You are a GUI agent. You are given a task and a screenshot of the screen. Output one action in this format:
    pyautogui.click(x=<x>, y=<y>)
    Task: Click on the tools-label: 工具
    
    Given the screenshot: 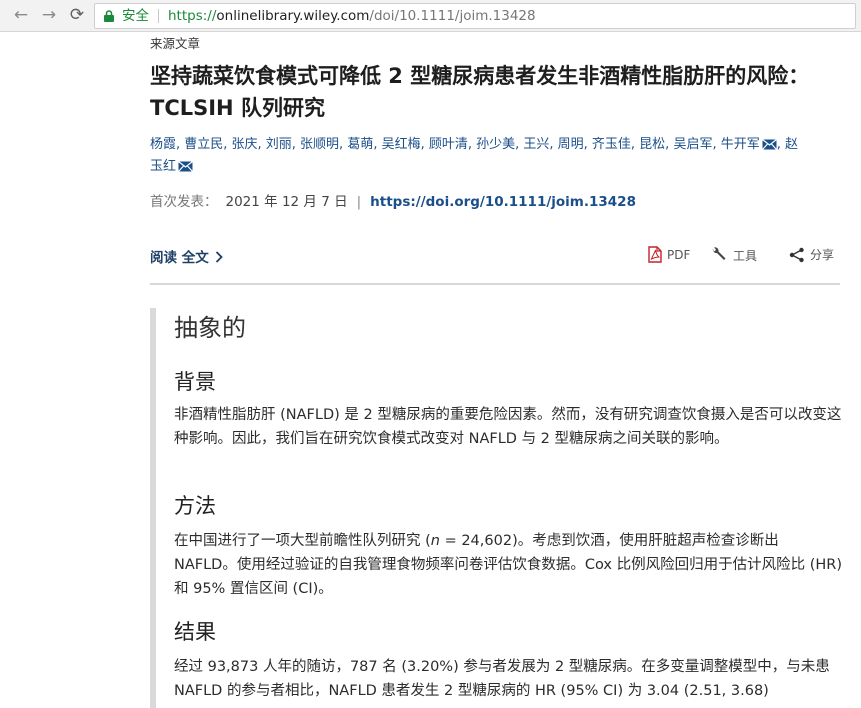 What is the action you would take?
    pyautogui.click(x=745, y=256)
    